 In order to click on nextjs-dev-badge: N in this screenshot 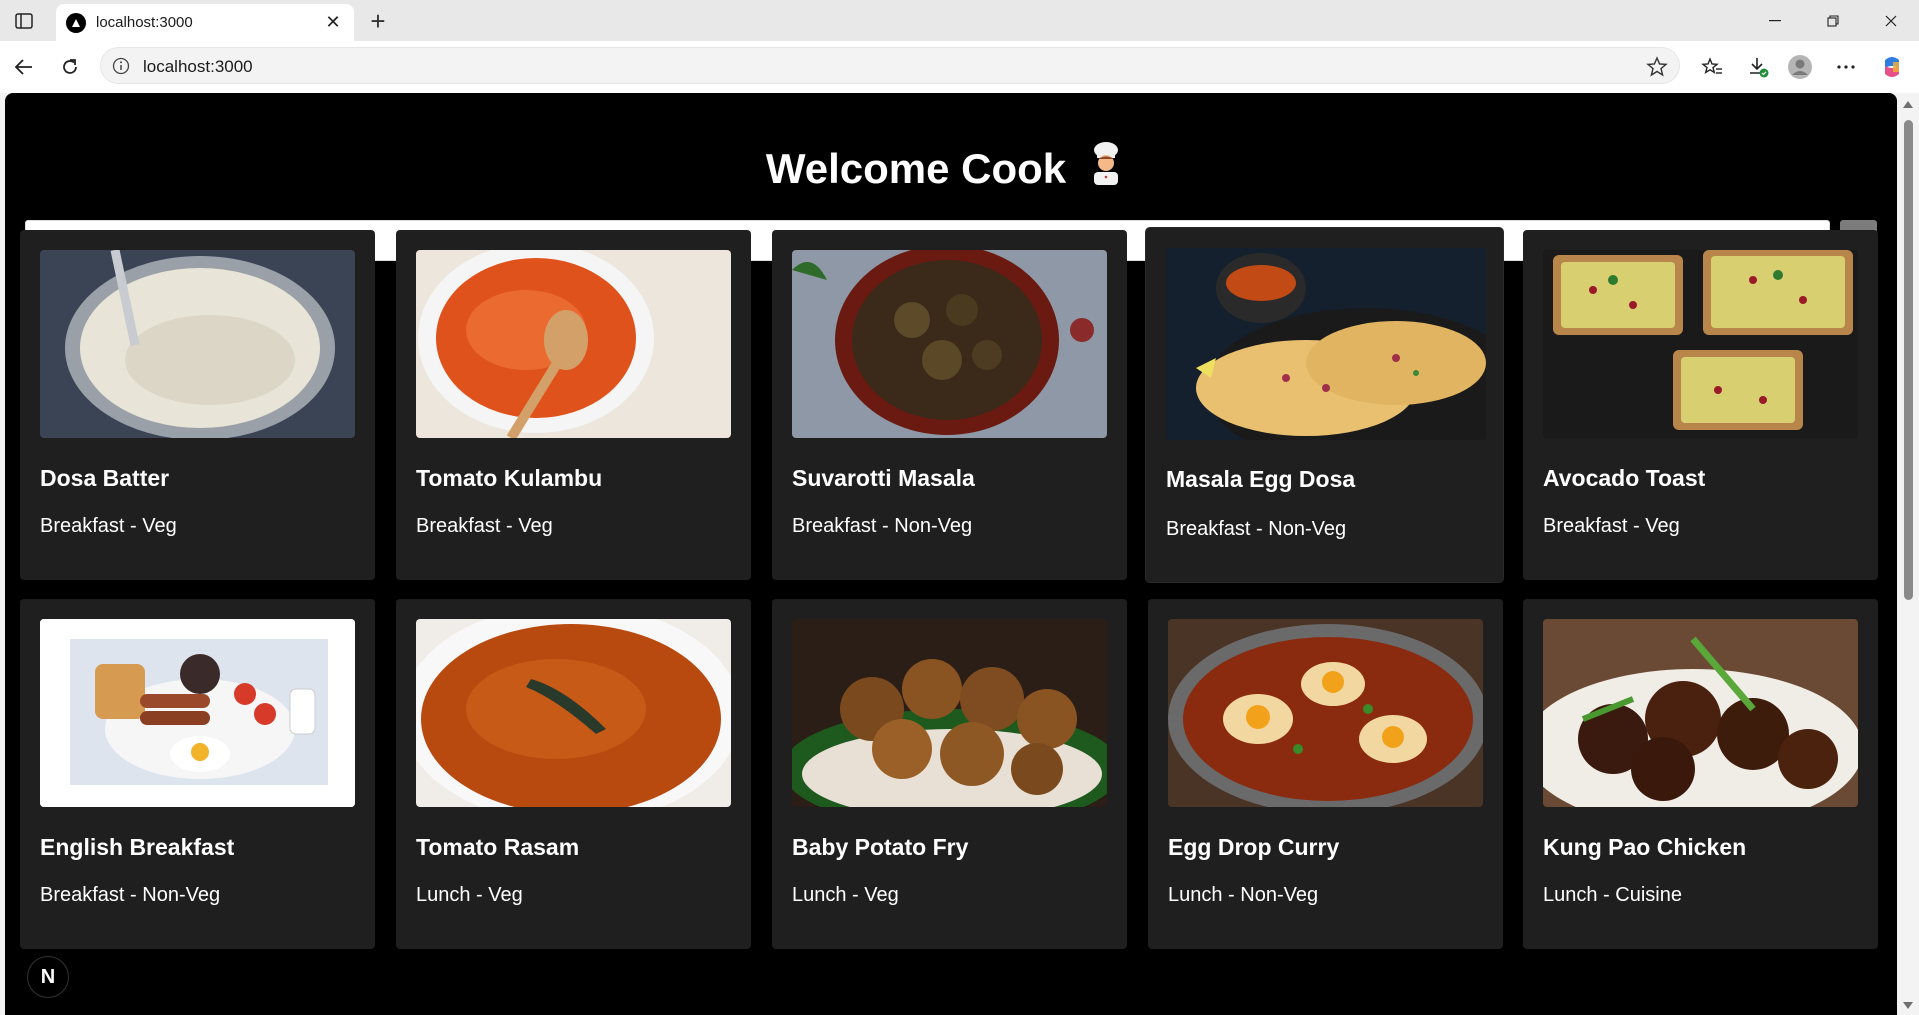, I will do `click(48, 977)`.